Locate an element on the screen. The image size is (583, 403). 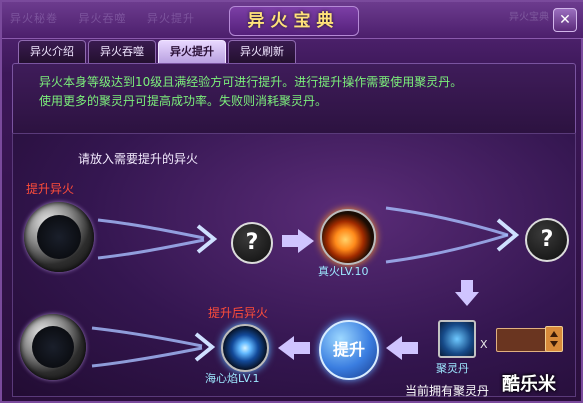
right-arrow-icon is located at coordinates (306, 241).